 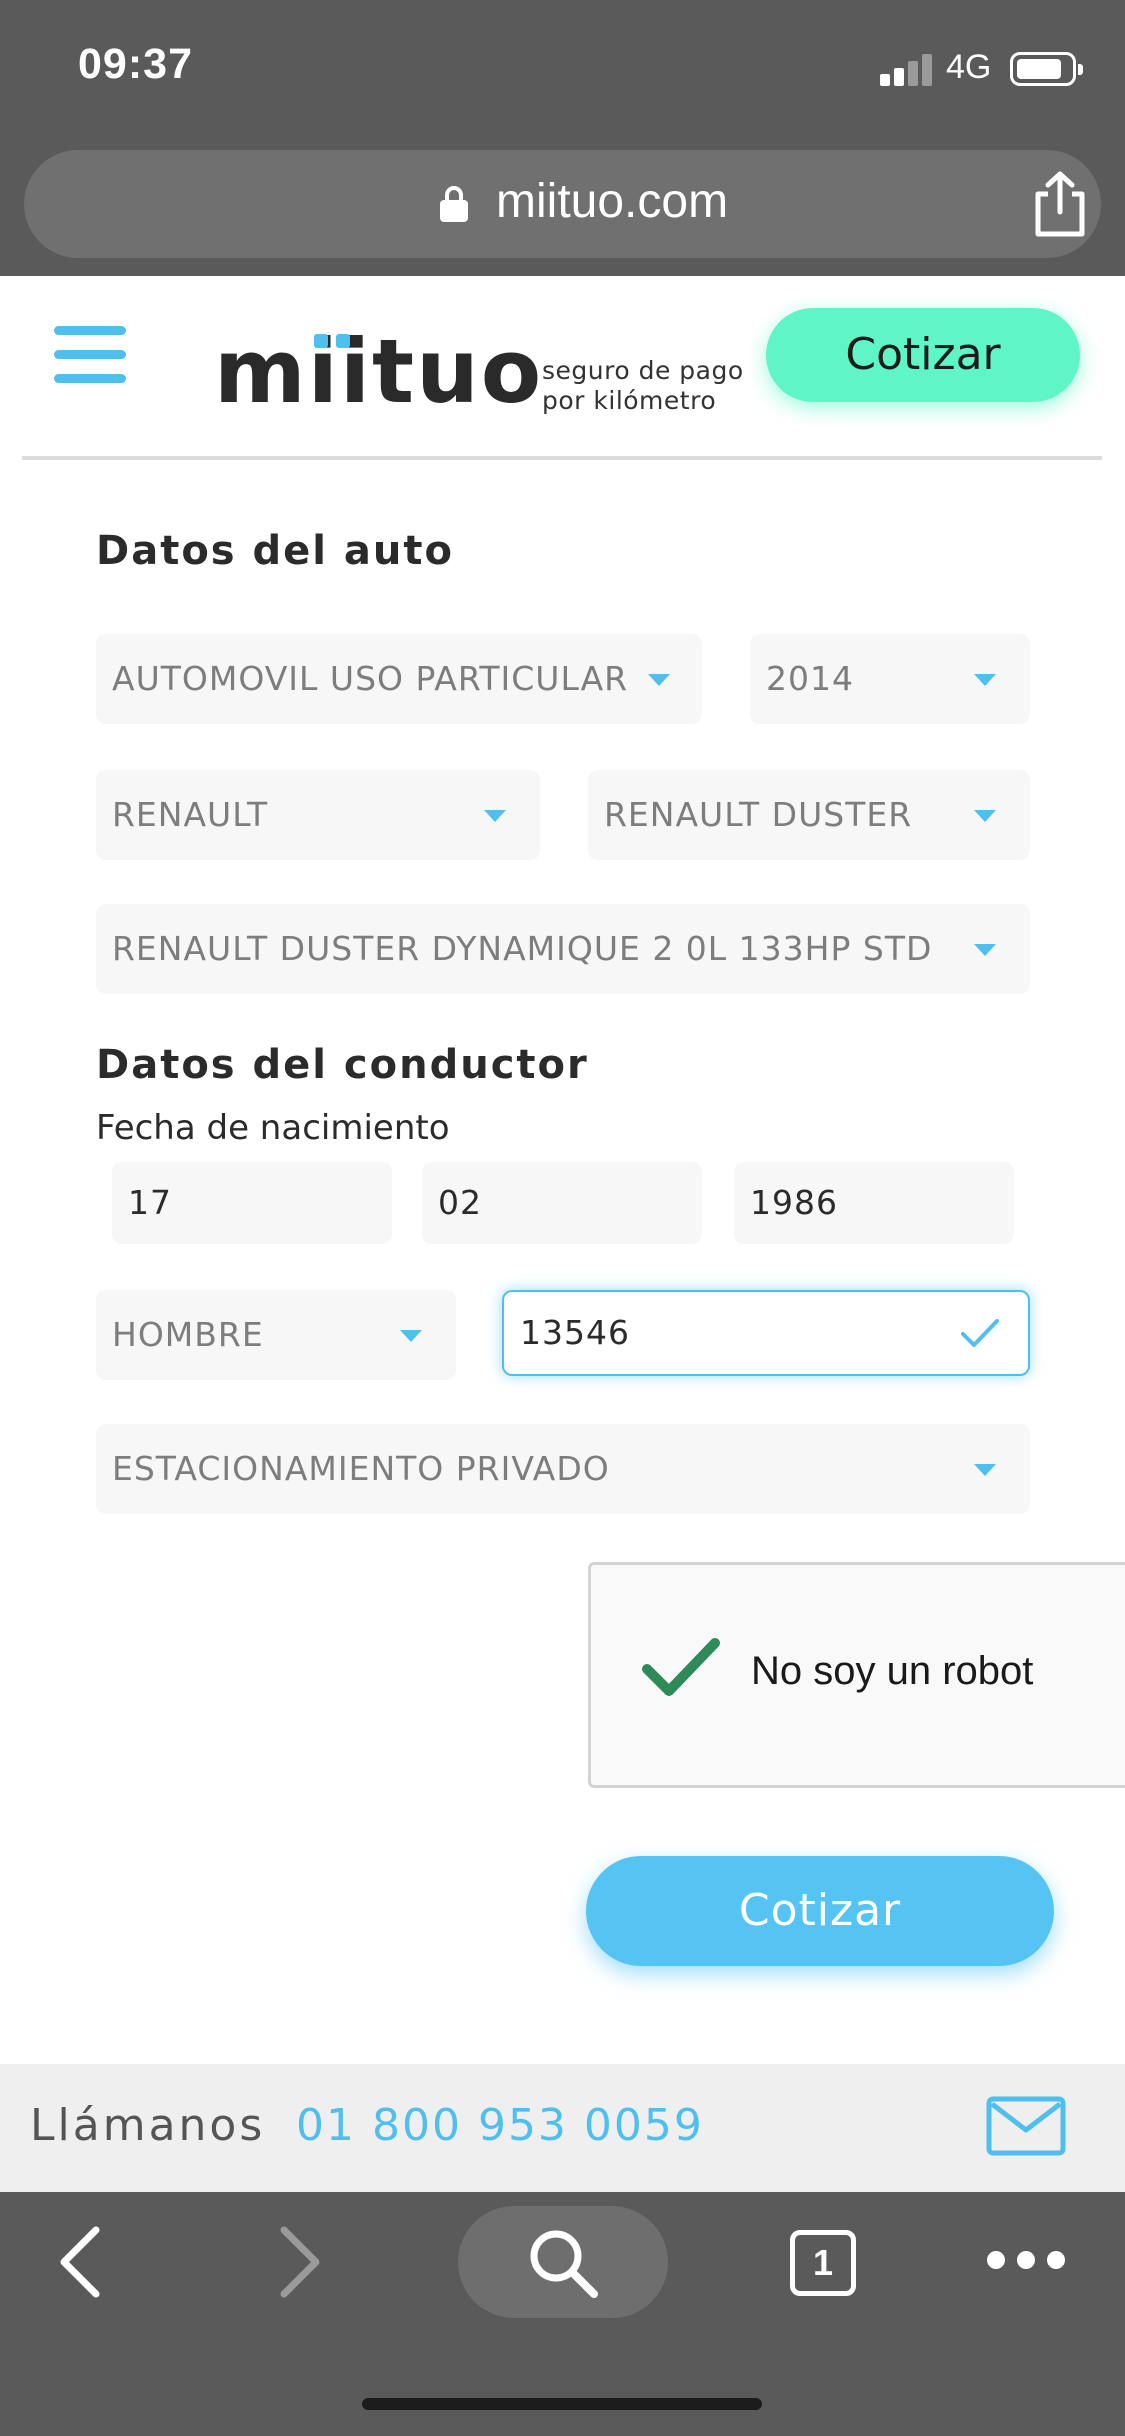 I want to click on logo-text: miituo, so click(x=379, y=371).